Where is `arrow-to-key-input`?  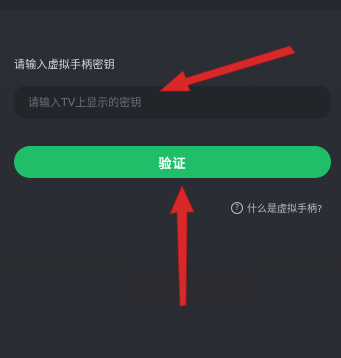 arrow-to-key-input is located at coordinates (227, 68).